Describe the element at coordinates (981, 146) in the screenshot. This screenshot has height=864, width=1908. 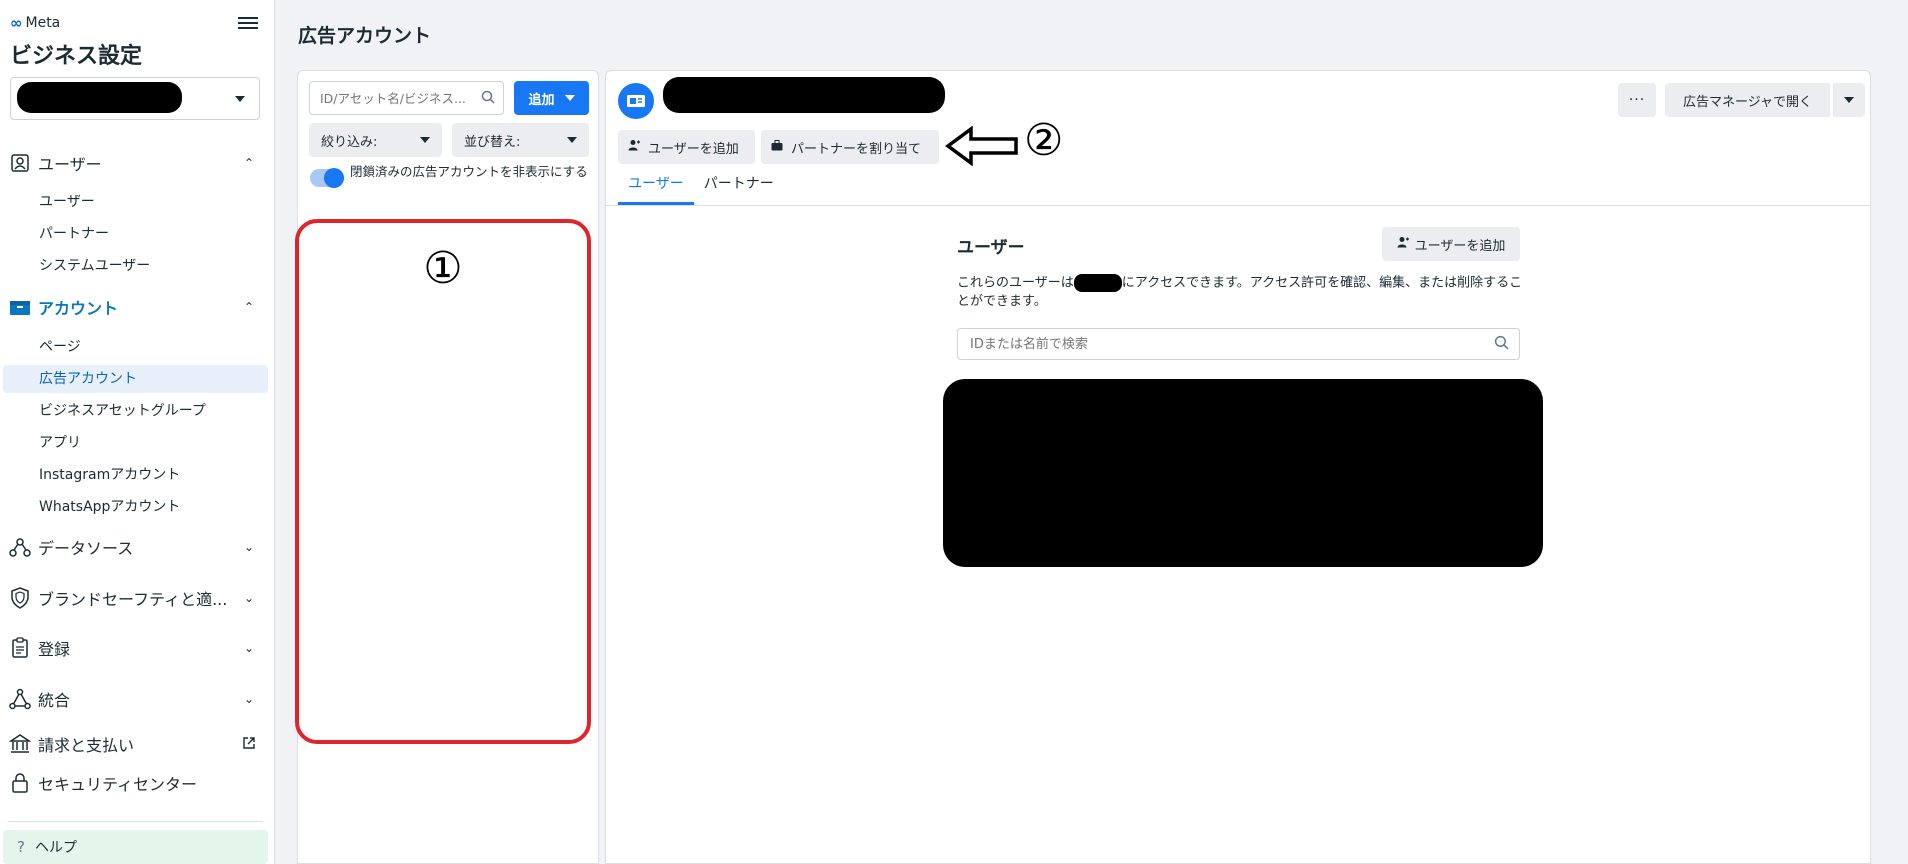
I see `annotation-arrow-left-icon` at that location.